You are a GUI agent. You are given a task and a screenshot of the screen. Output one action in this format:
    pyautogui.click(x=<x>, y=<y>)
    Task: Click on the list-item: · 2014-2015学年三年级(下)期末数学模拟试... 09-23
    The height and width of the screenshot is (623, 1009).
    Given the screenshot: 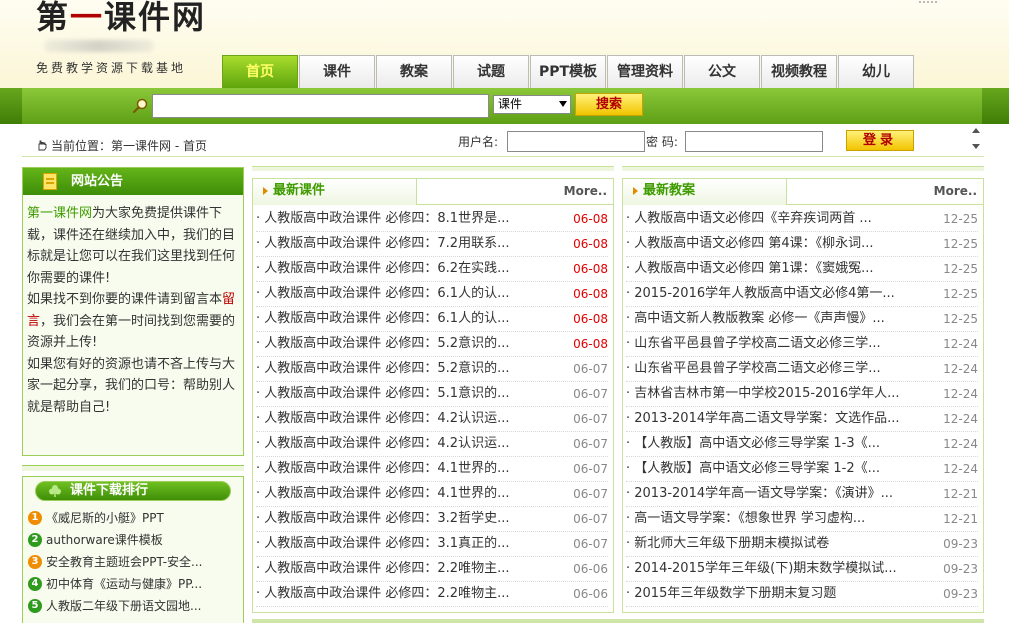 What is the action you would take?
    pyautogui.click(x=802, y=569)
    